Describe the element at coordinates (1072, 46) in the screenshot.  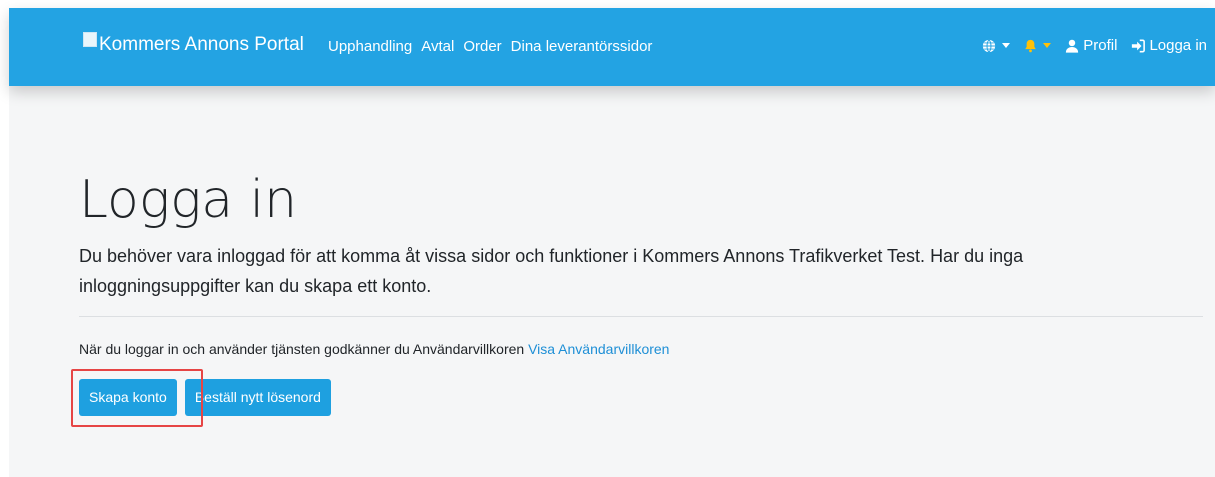
I see `user-icon` at that location.